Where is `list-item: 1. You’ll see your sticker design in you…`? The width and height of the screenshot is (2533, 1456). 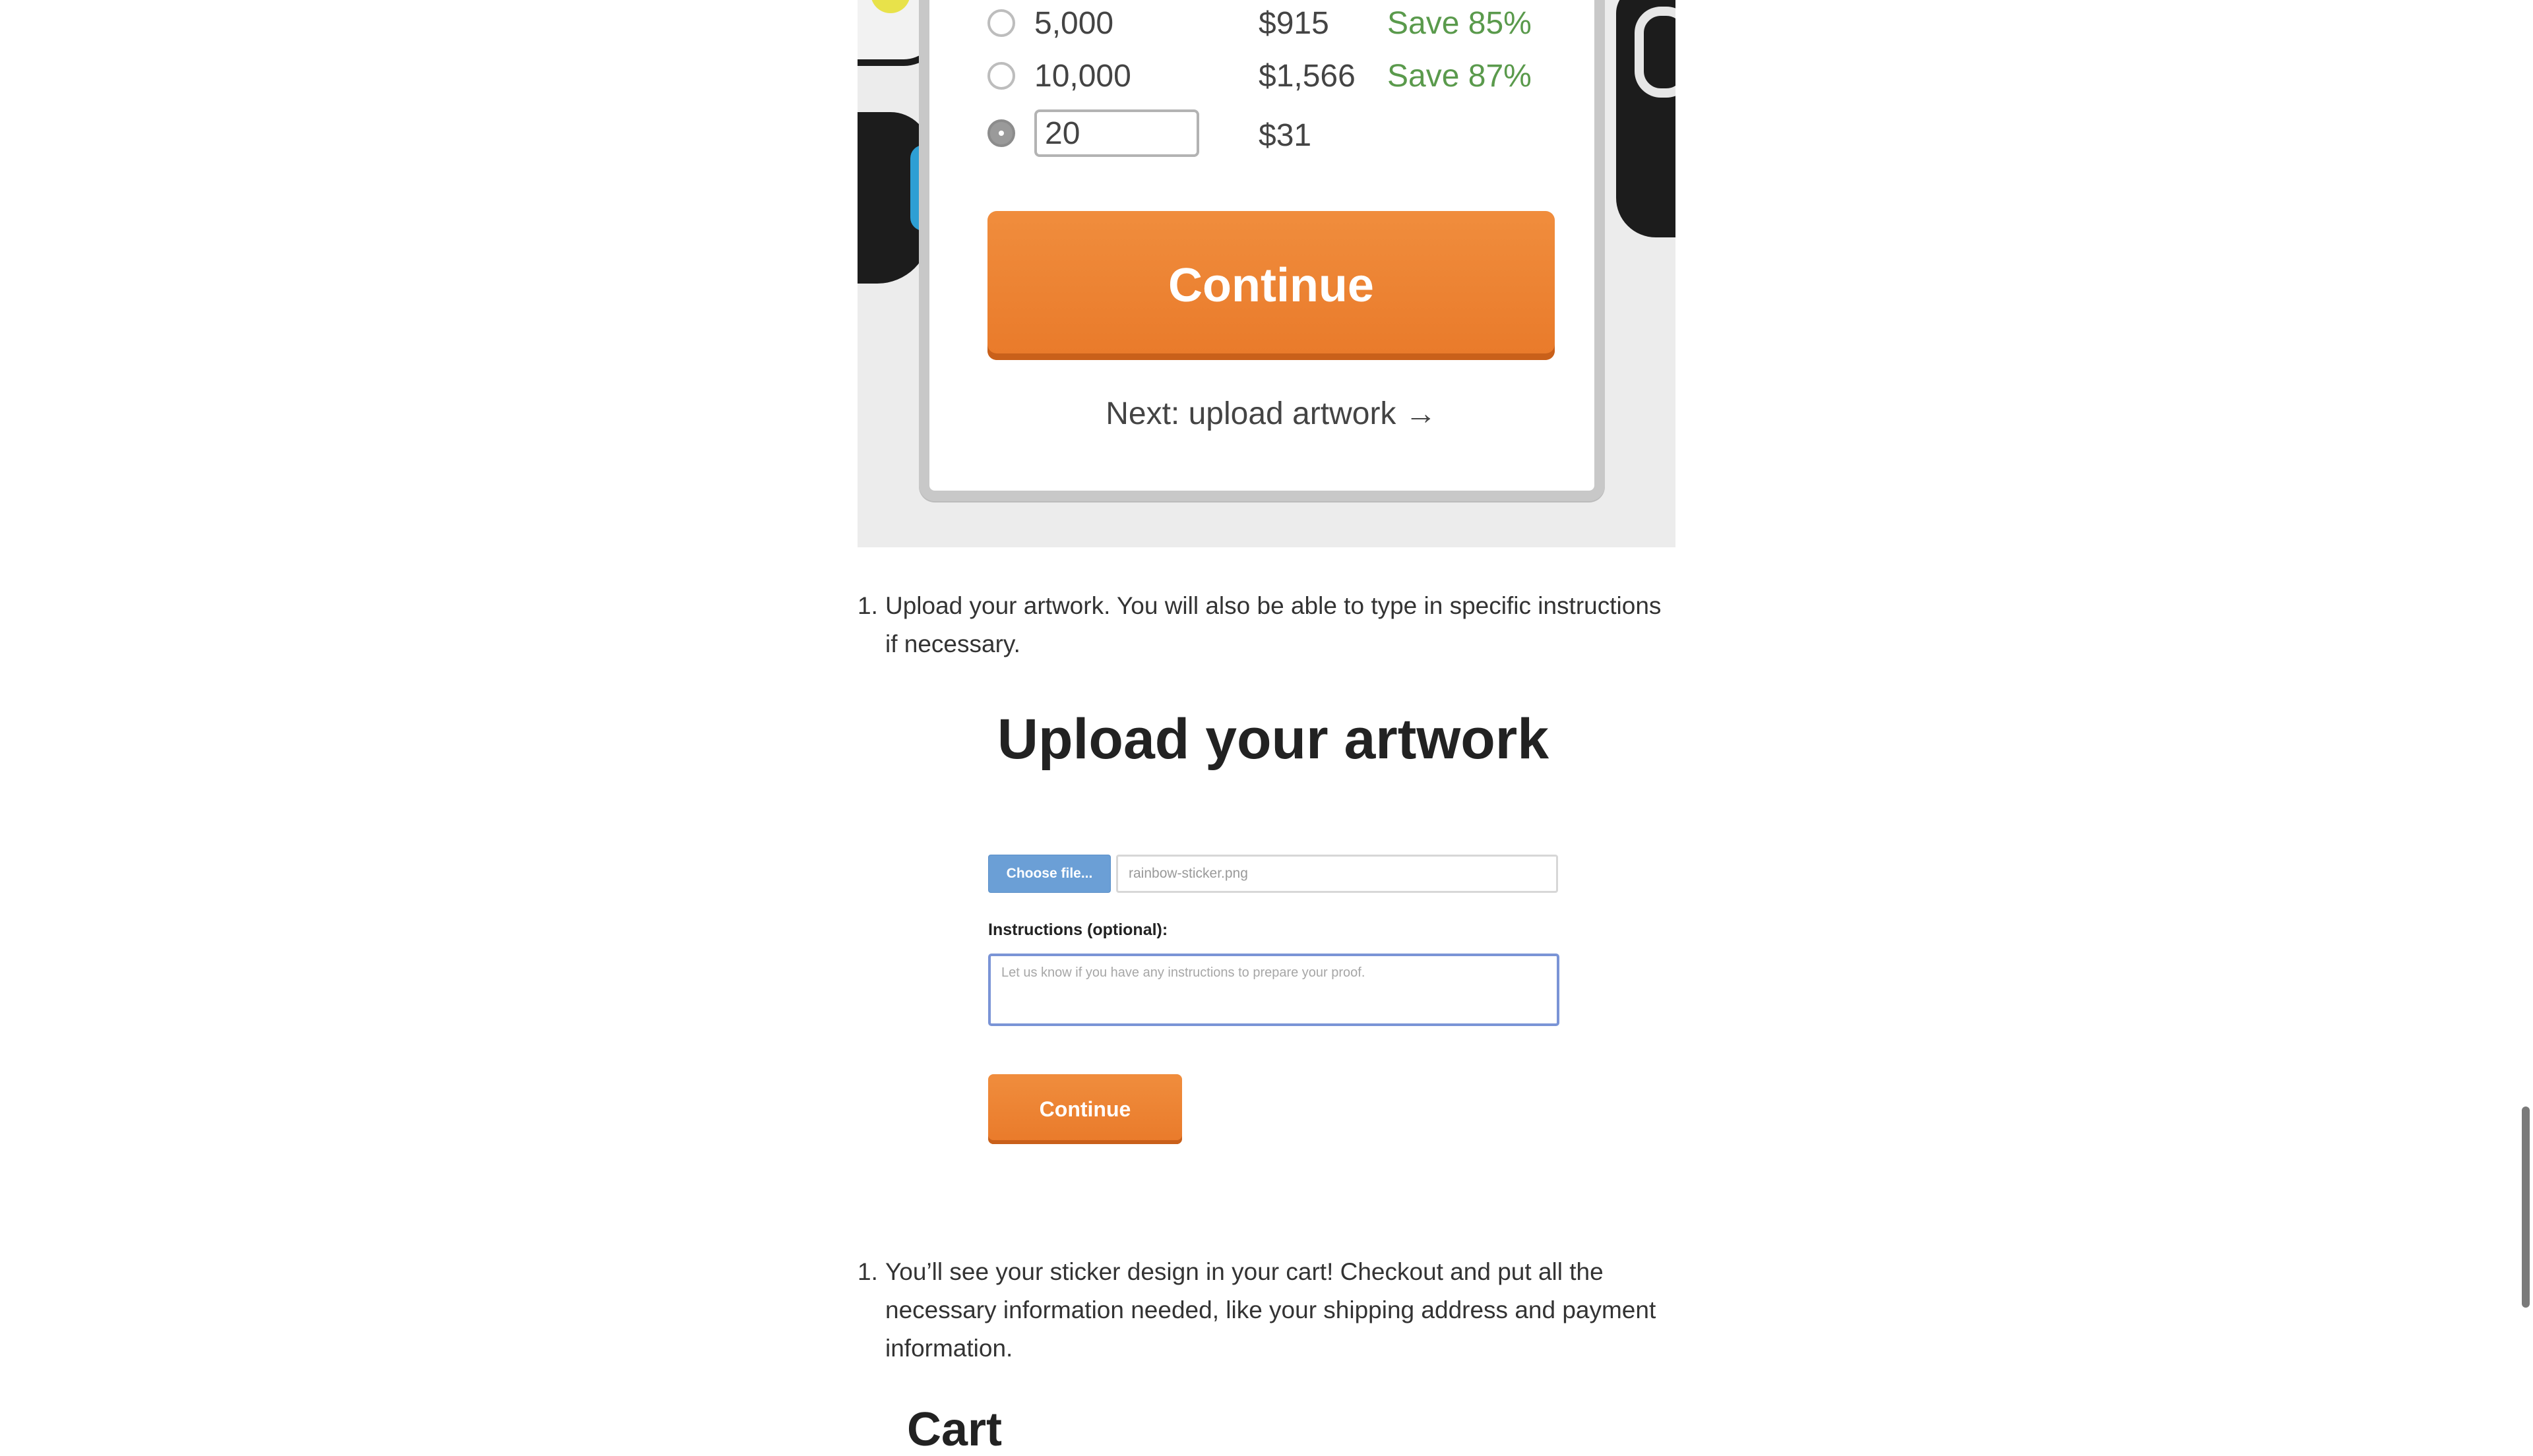 list-item: 1. You’ll see your sticker design in you… is located at coordinates (1266, 1310).